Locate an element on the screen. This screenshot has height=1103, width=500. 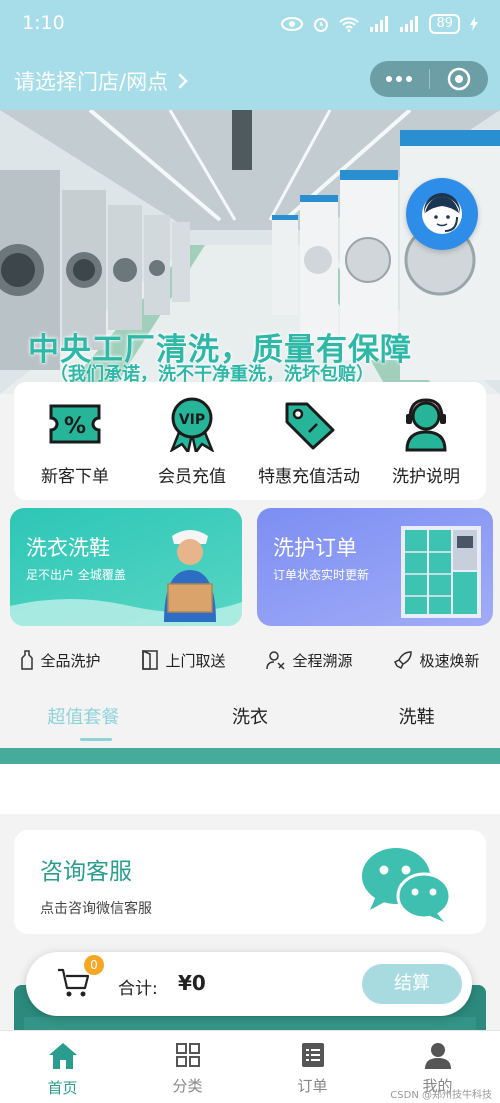
rocket-icon is located at coordinates (403, 660).